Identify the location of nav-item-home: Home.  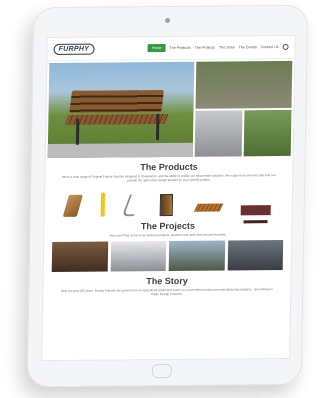
(156, 48).